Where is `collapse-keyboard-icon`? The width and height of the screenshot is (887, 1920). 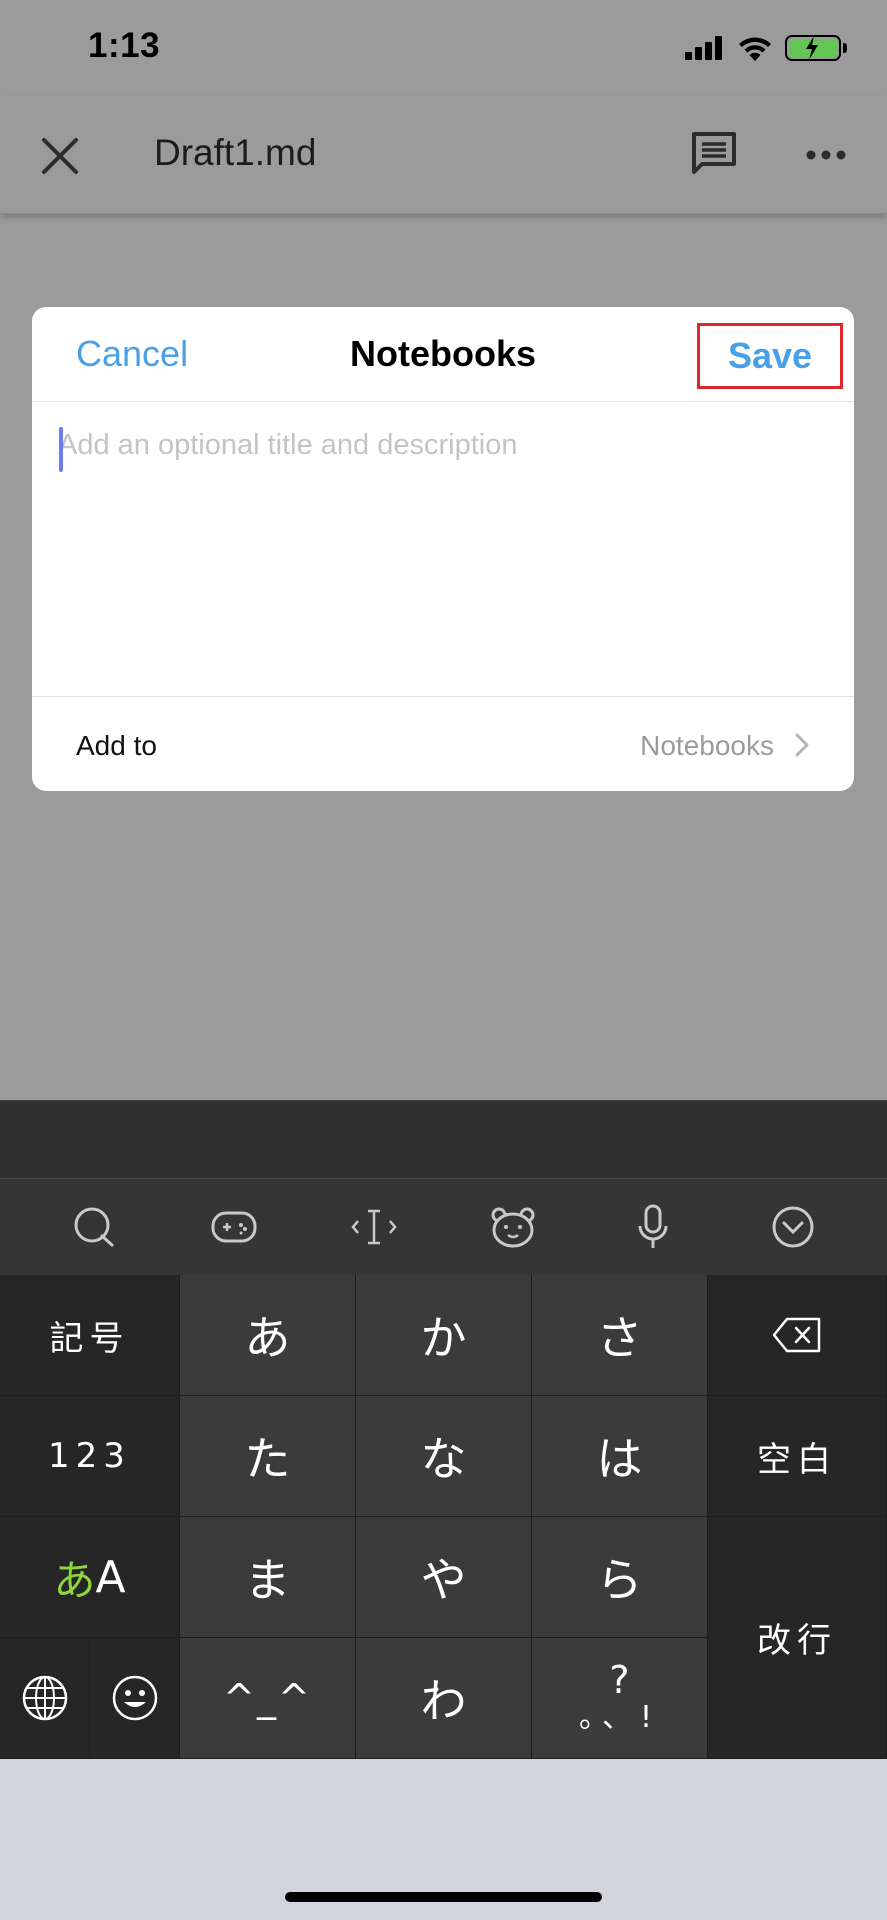
collapse-keyboard-icon is located at coordinates (793, 1227).